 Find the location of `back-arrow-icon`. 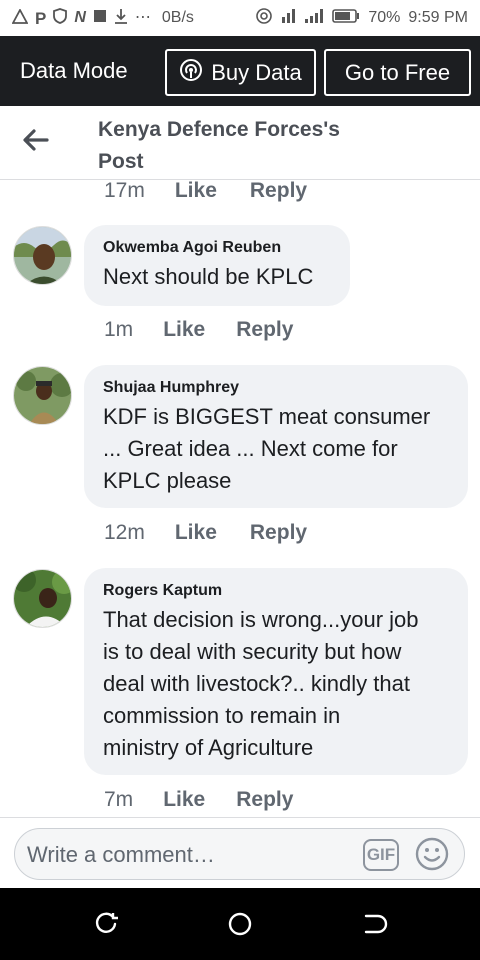

back-arrow-icon is located at coordinates (36, 142).